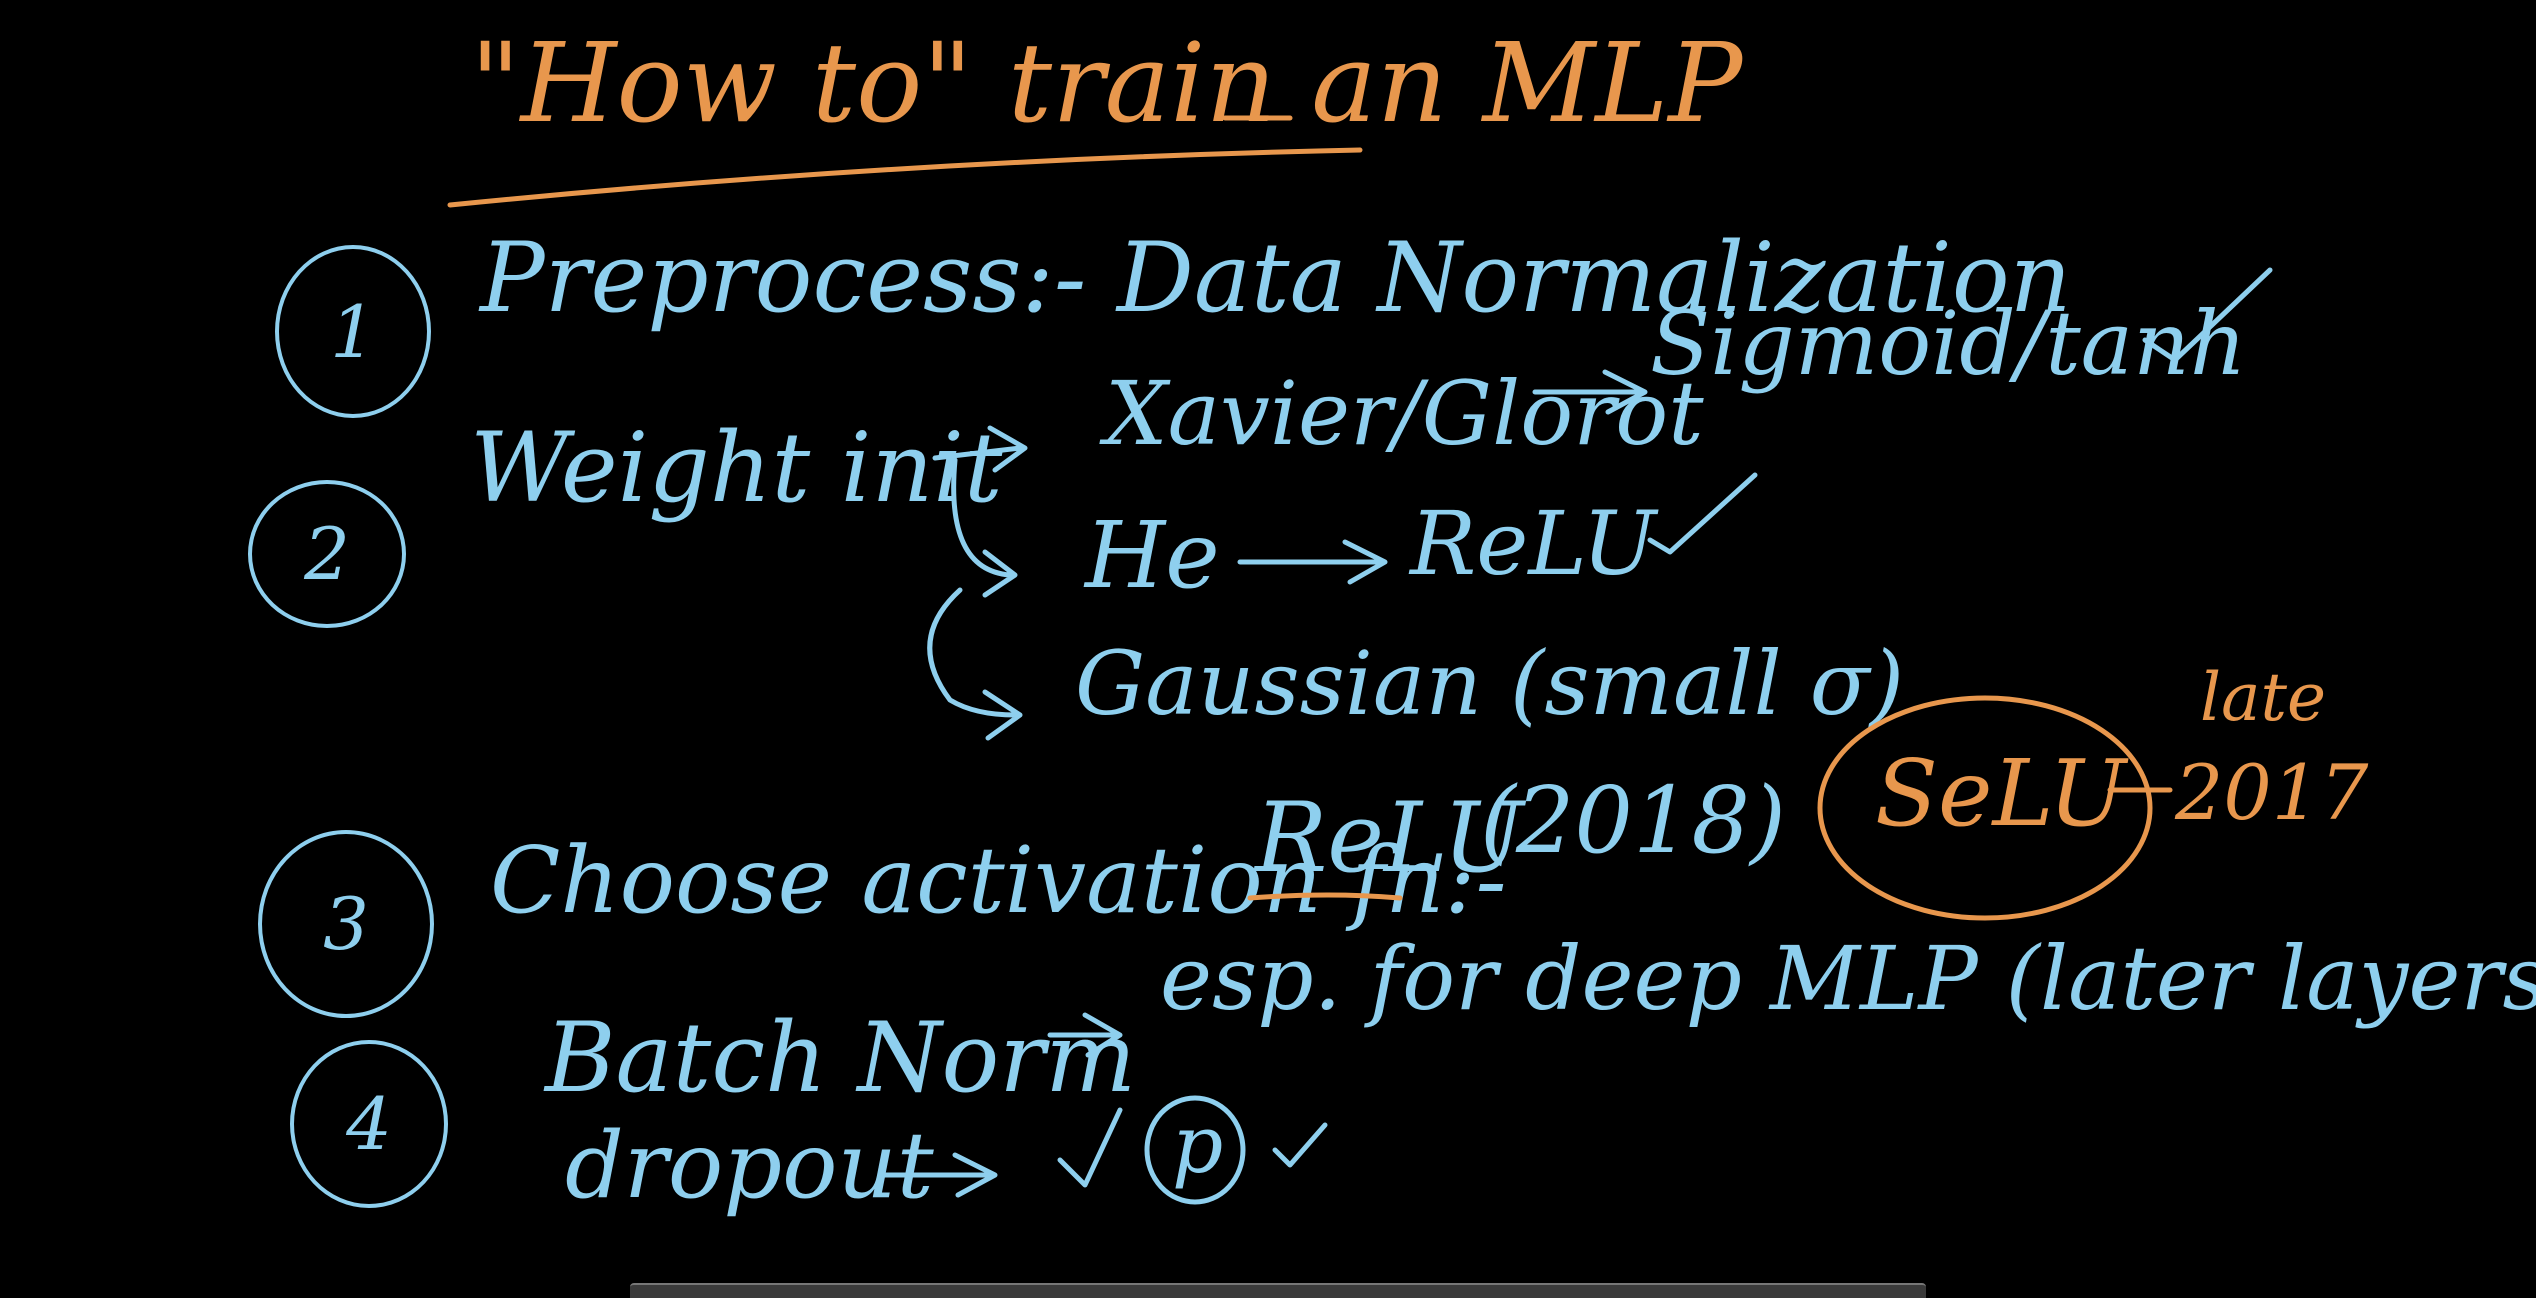 The height and width of the screenshot is (1298, 2536). What do you see at coordinates (1198, 1144) in the screenshot?
I see `dropout-param: p` at bounding box center [1198, 1144].